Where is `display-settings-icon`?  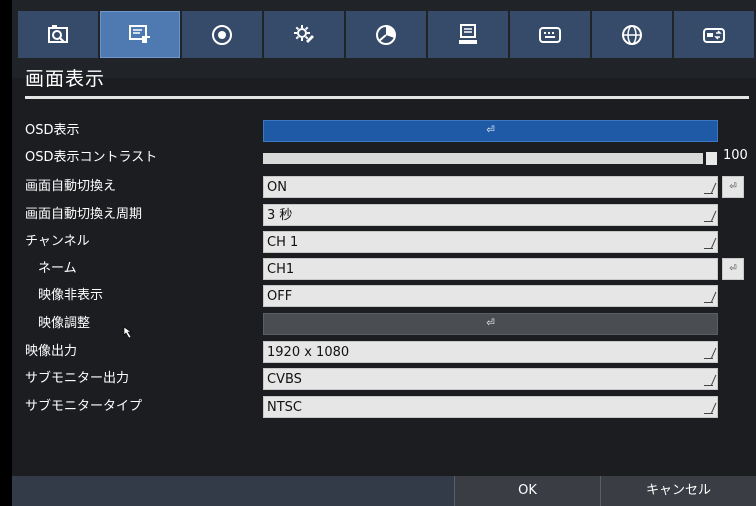 display-settings-icon is located at coordinates (139, 33).